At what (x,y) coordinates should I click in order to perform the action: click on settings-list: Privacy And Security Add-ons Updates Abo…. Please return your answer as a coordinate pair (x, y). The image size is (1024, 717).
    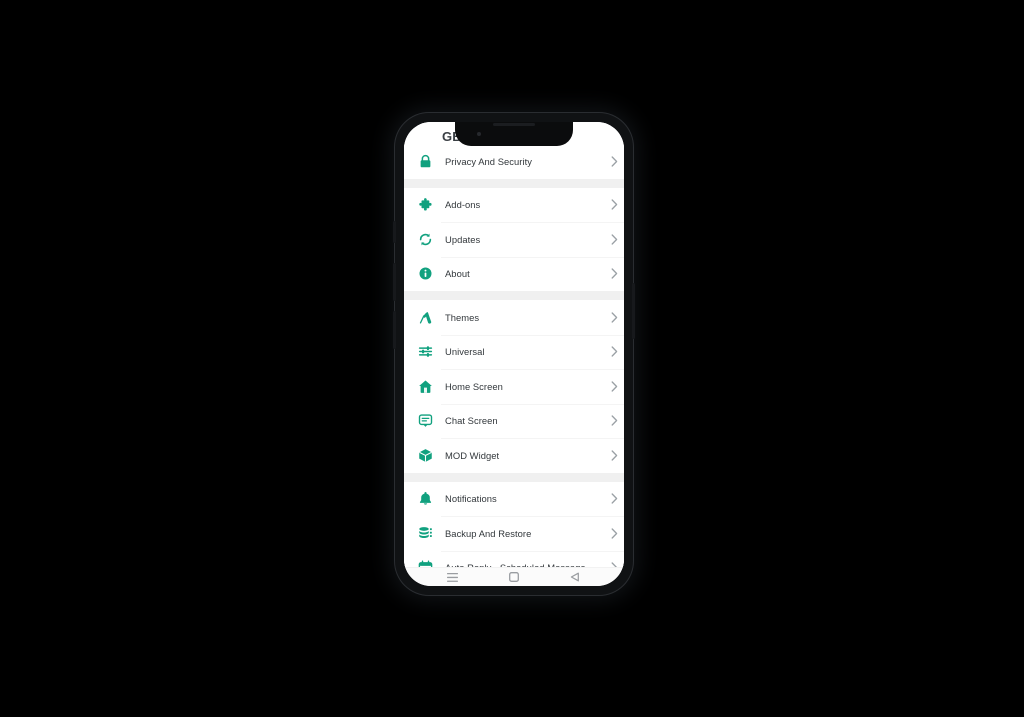
    Looking at the image, I should click on (514, 355).